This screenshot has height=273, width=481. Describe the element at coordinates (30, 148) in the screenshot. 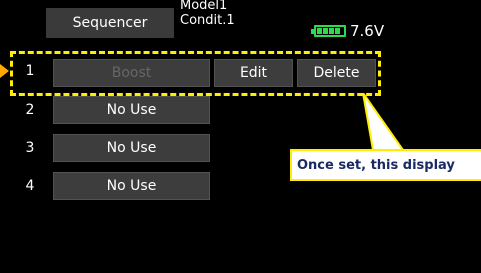

I see `row-number-3: 3` at that location.